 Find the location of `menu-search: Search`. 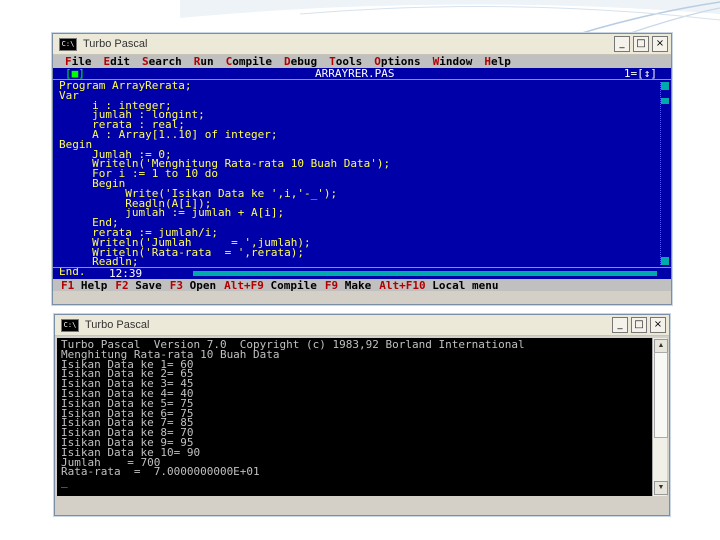

menu-search: Search is located at coordinates (162, 61).